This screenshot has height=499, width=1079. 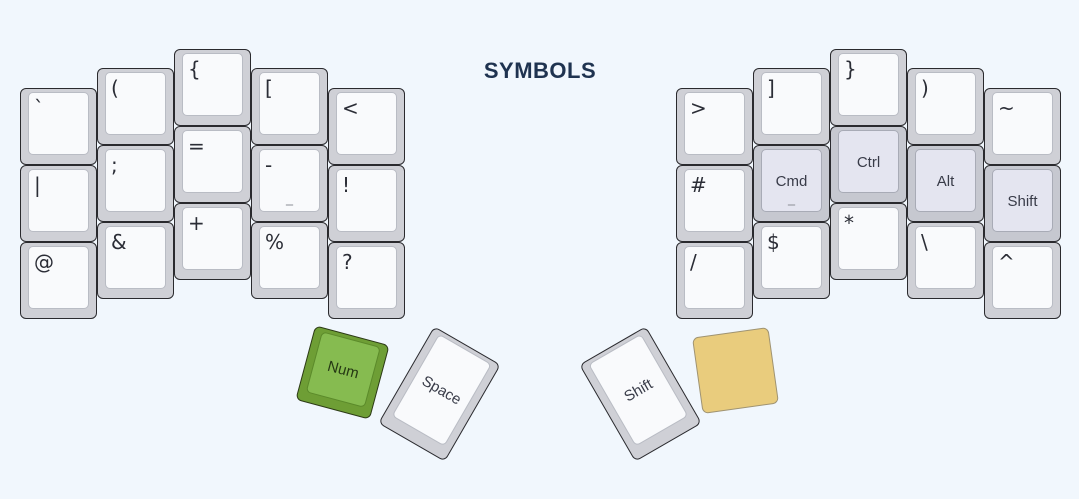 I want to click on key-legend: `, so click(x=39, y=108).